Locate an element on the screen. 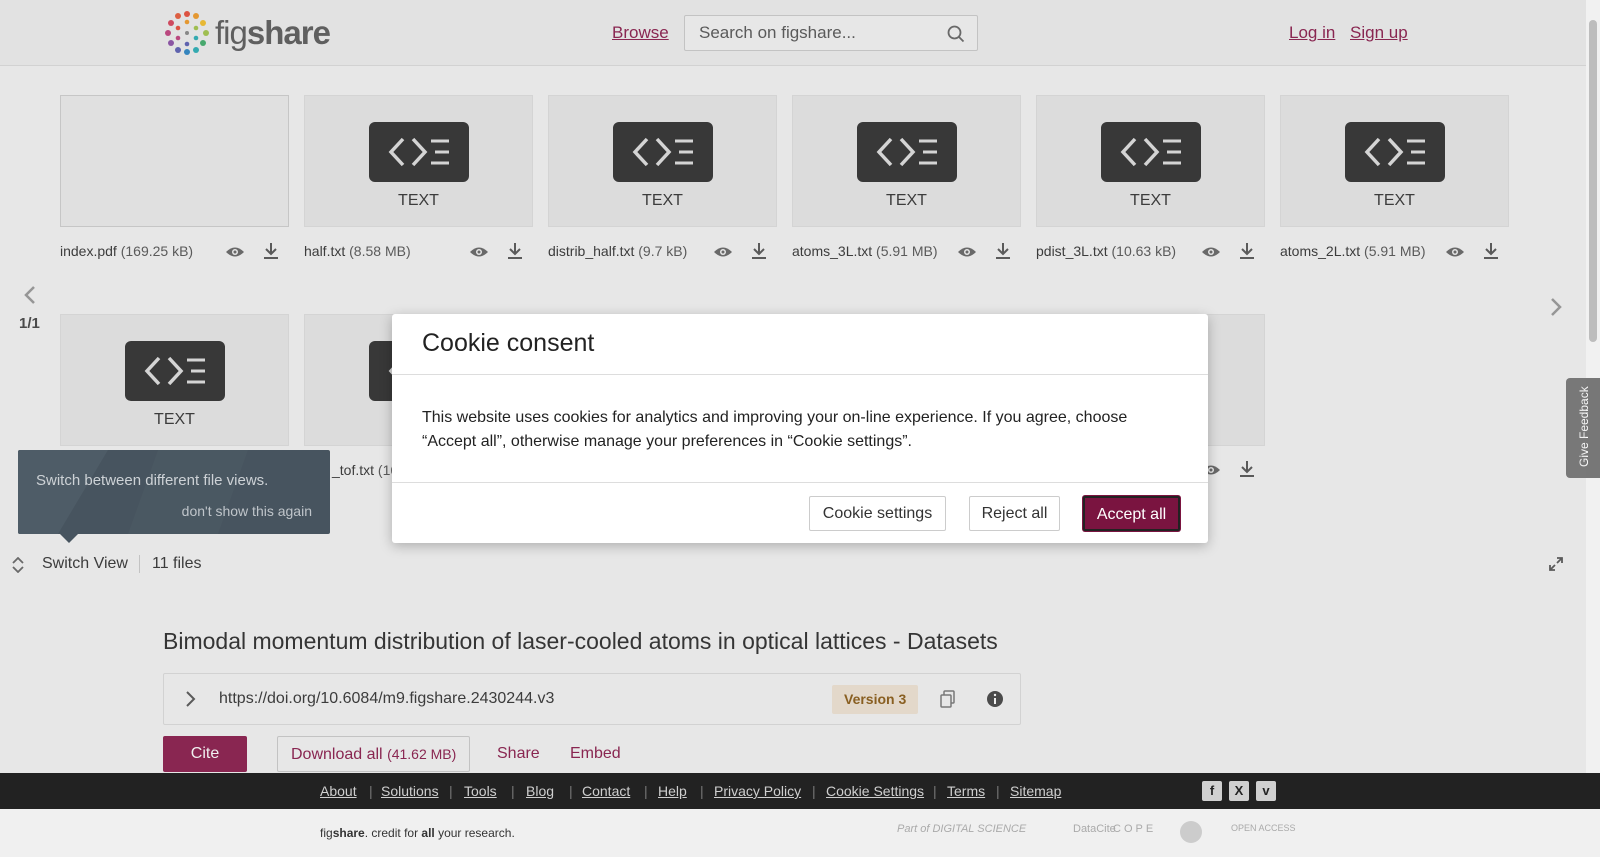 Image resolution: width=1600 pixels, height=857 pixels. footer-link-solutions: Solutions is located at coordinates (410, 791).